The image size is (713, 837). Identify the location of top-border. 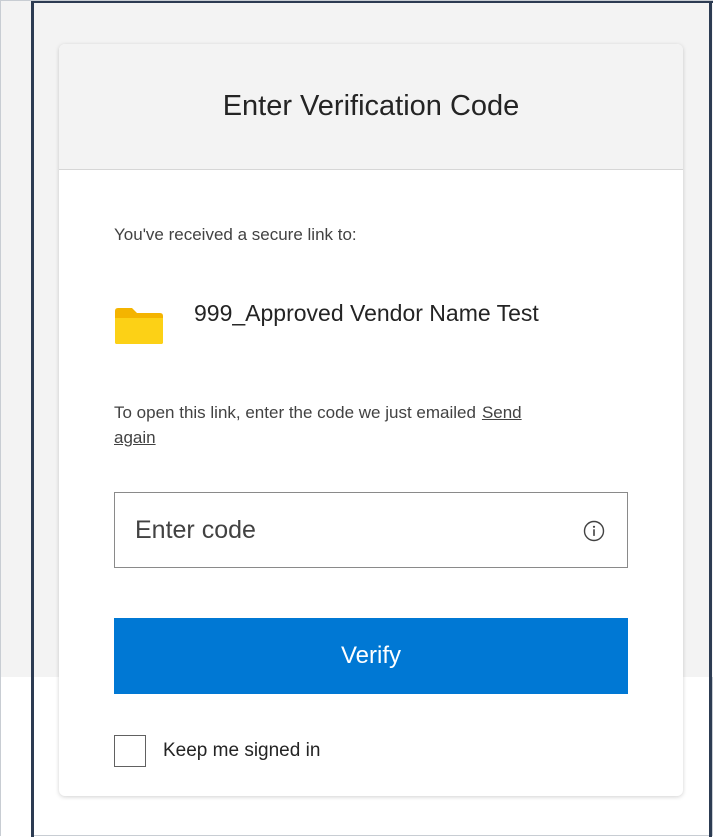
(372, 2).